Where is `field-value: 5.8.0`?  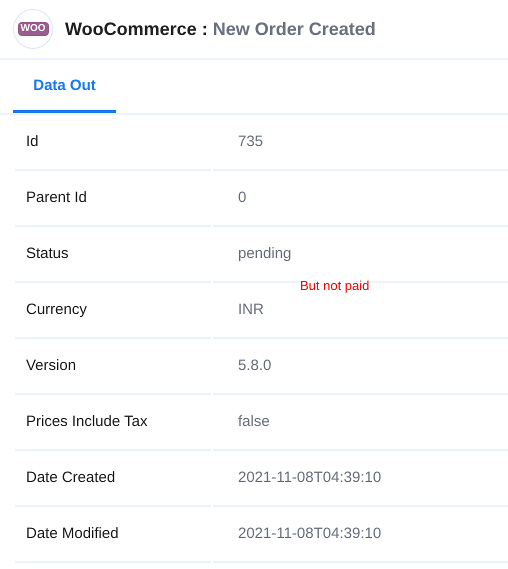 field-value: 5.8.0 is located at coordinates (255, 366).